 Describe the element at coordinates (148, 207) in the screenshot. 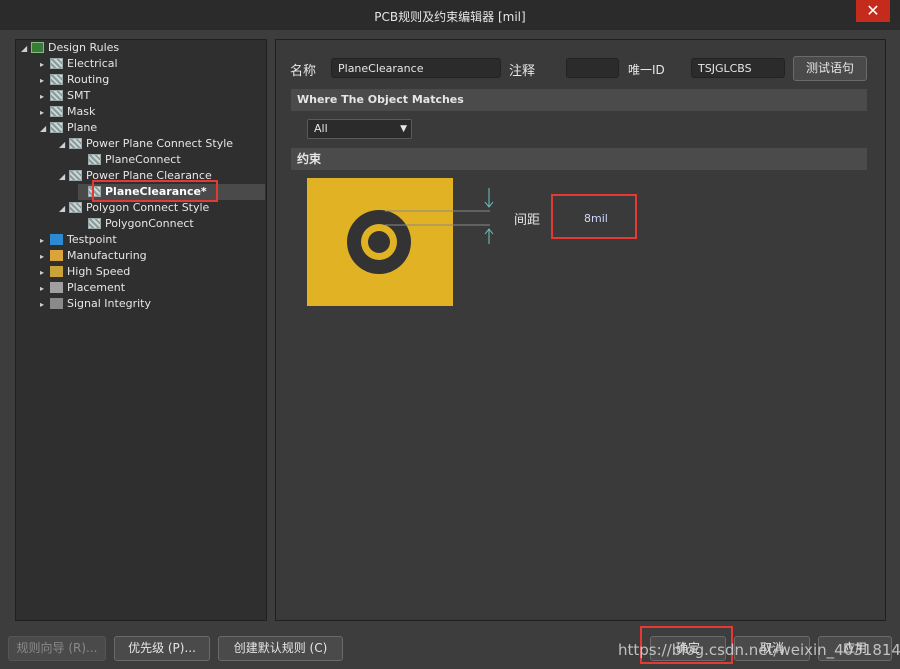

I see `tree-item-label: Polygon Connect Style` at that location.